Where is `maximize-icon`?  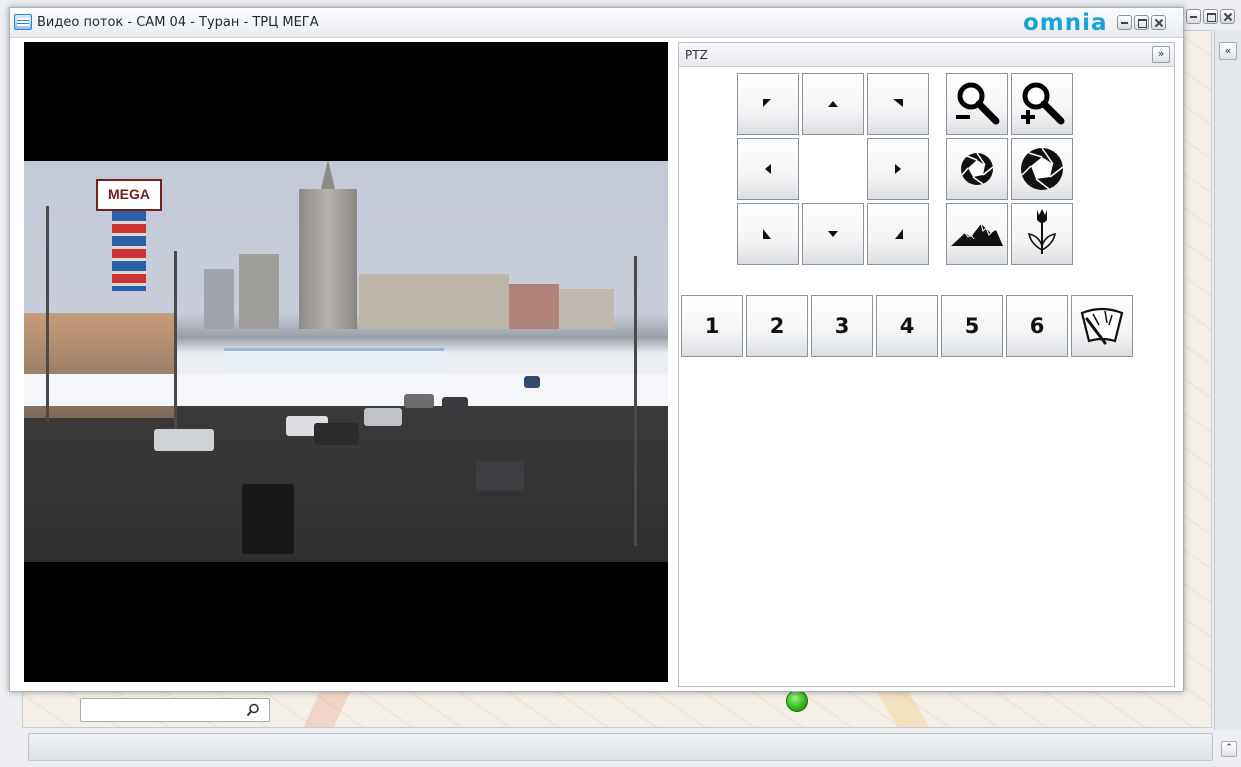 maximize-icon is located at coordinates (1141, 22).